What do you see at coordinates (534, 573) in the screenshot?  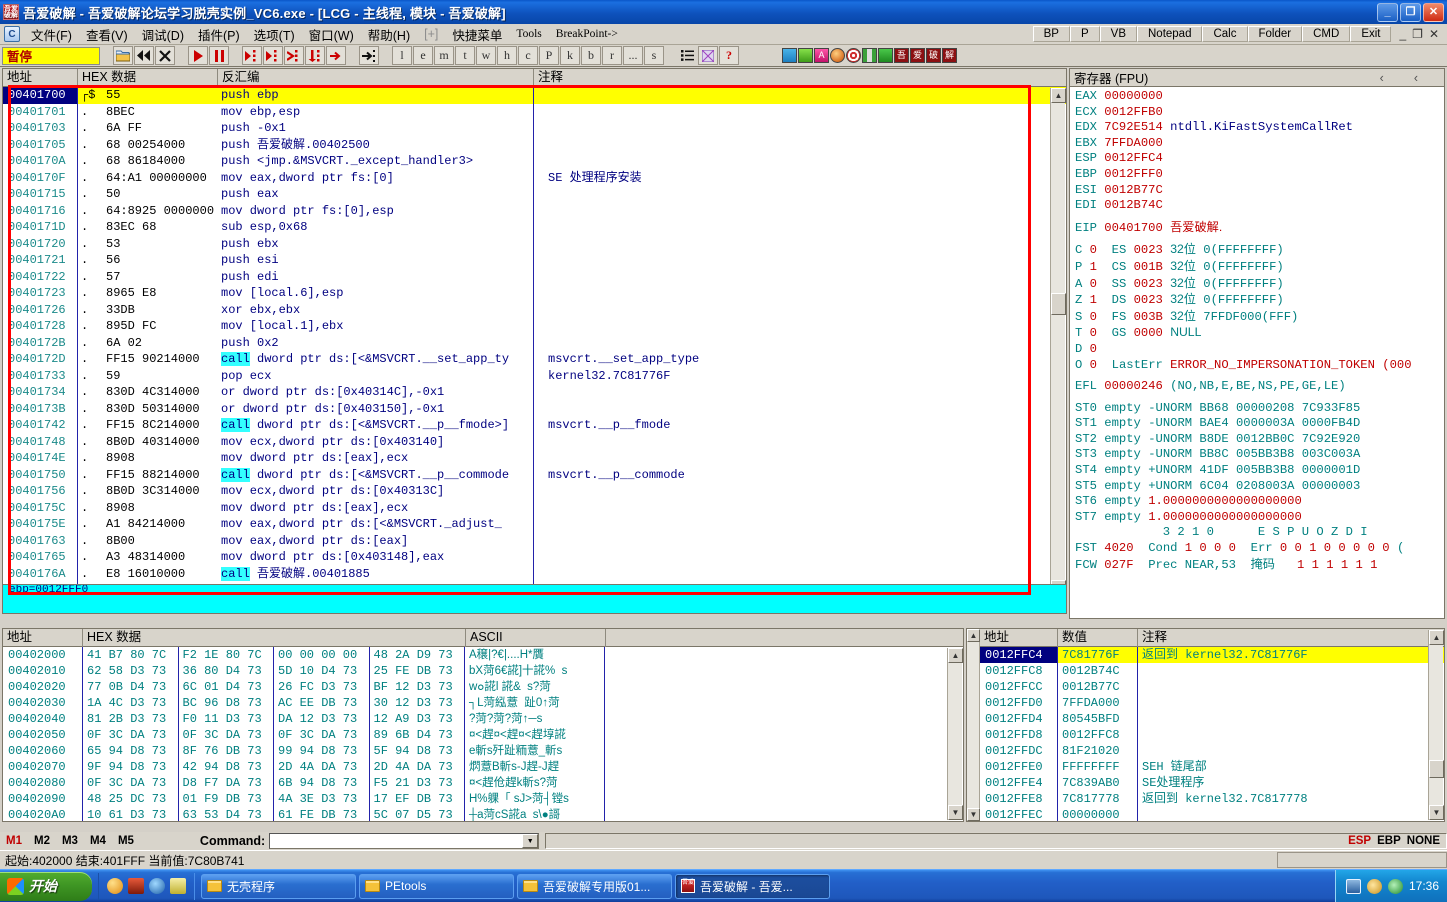 I see `disassembly-row: 0040176A. E8 16010000 call 吾爱破解.00401885` at bounding box center [534, 573].